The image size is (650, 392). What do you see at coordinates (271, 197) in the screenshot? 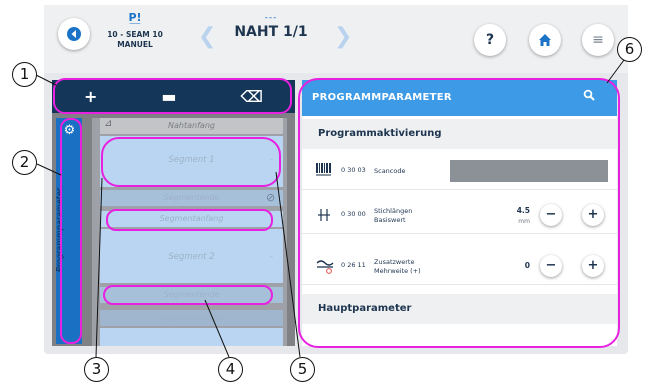
I see `disabled-icon: ⊘` at bounding box center [271, 197].